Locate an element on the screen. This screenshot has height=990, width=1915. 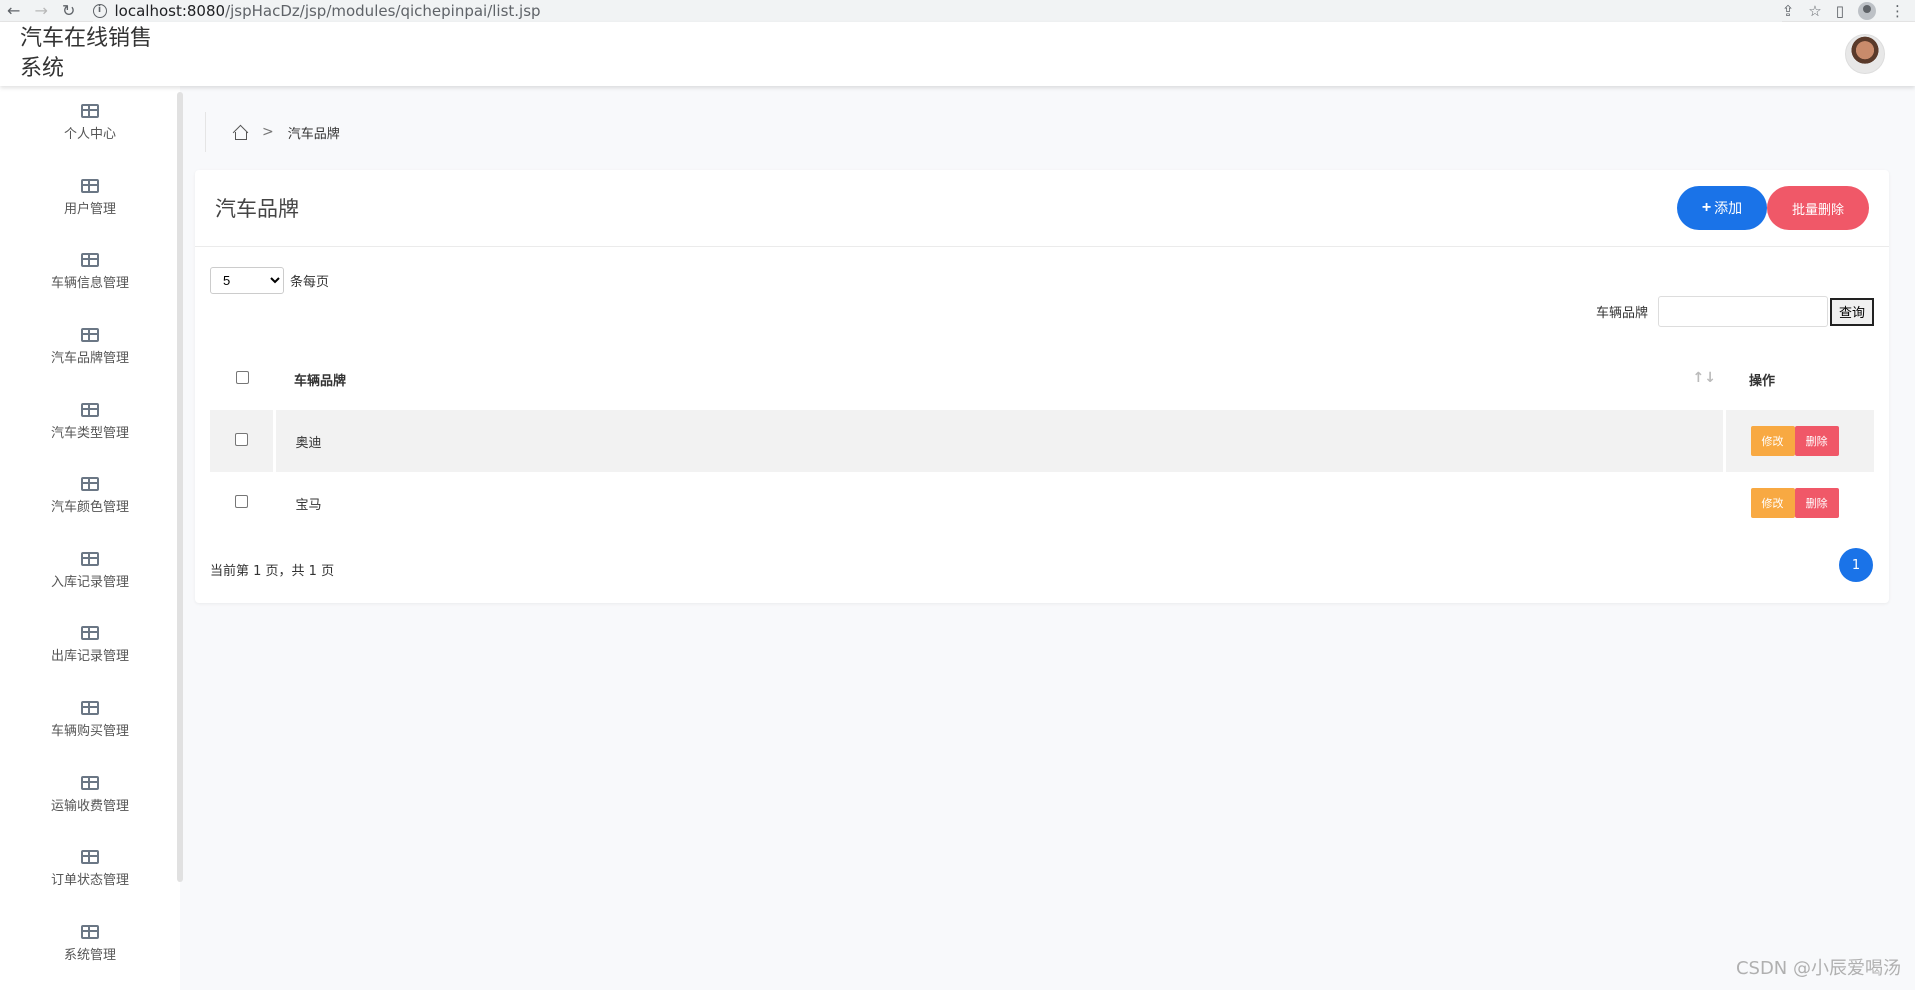
brand-search-input is located at coordinates (1743, 311).